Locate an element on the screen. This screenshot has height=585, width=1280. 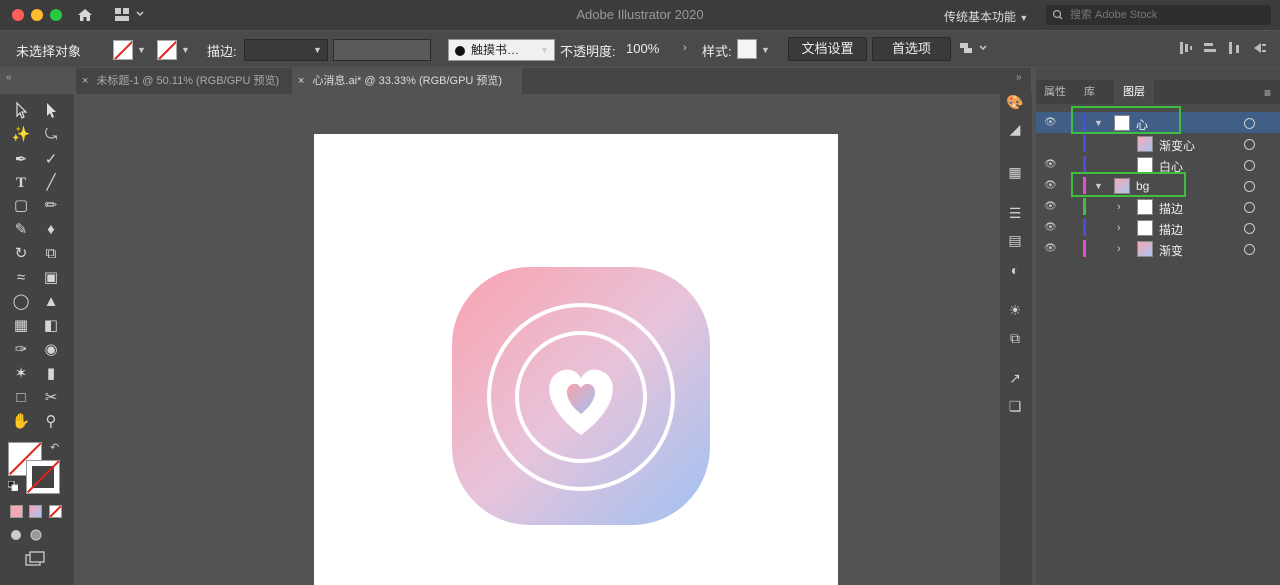
gradient-mode-swatch is located at coordinates (35, 511).